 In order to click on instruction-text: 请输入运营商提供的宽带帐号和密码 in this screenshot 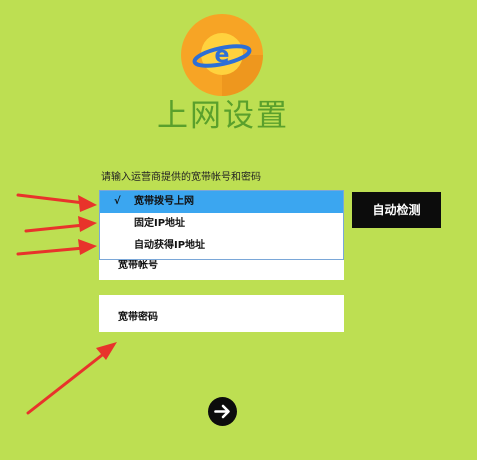, I will do `click(181, 177)`.